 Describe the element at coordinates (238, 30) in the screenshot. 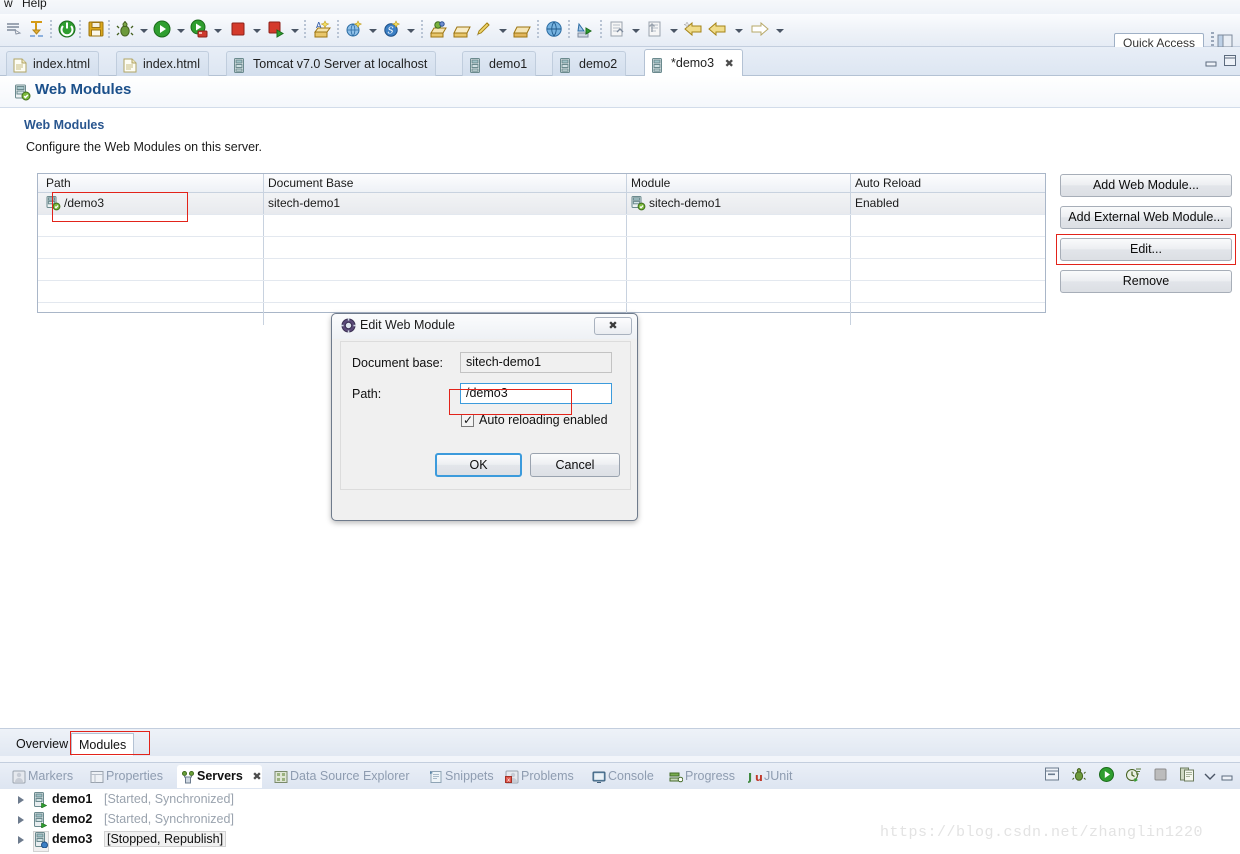

I see `terminate-icon` at that location.